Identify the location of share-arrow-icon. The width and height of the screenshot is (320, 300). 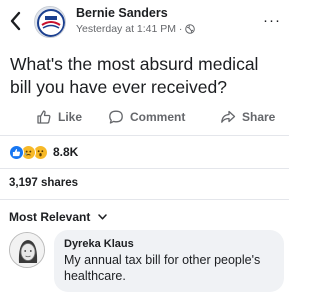
(228, 116).